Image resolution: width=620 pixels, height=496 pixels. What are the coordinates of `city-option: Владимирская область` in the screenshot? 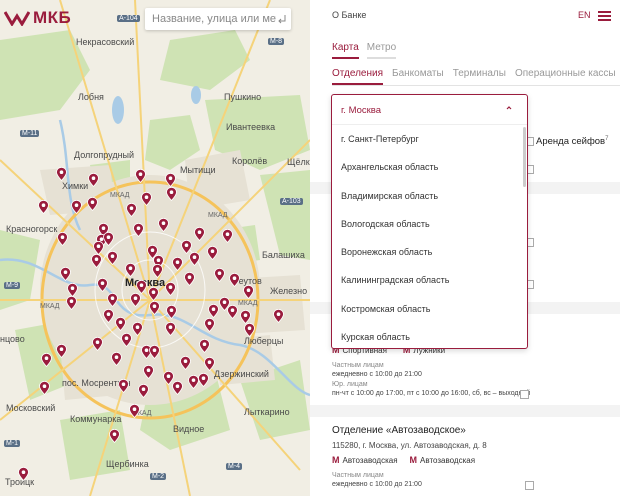 It's located at (429, 196).